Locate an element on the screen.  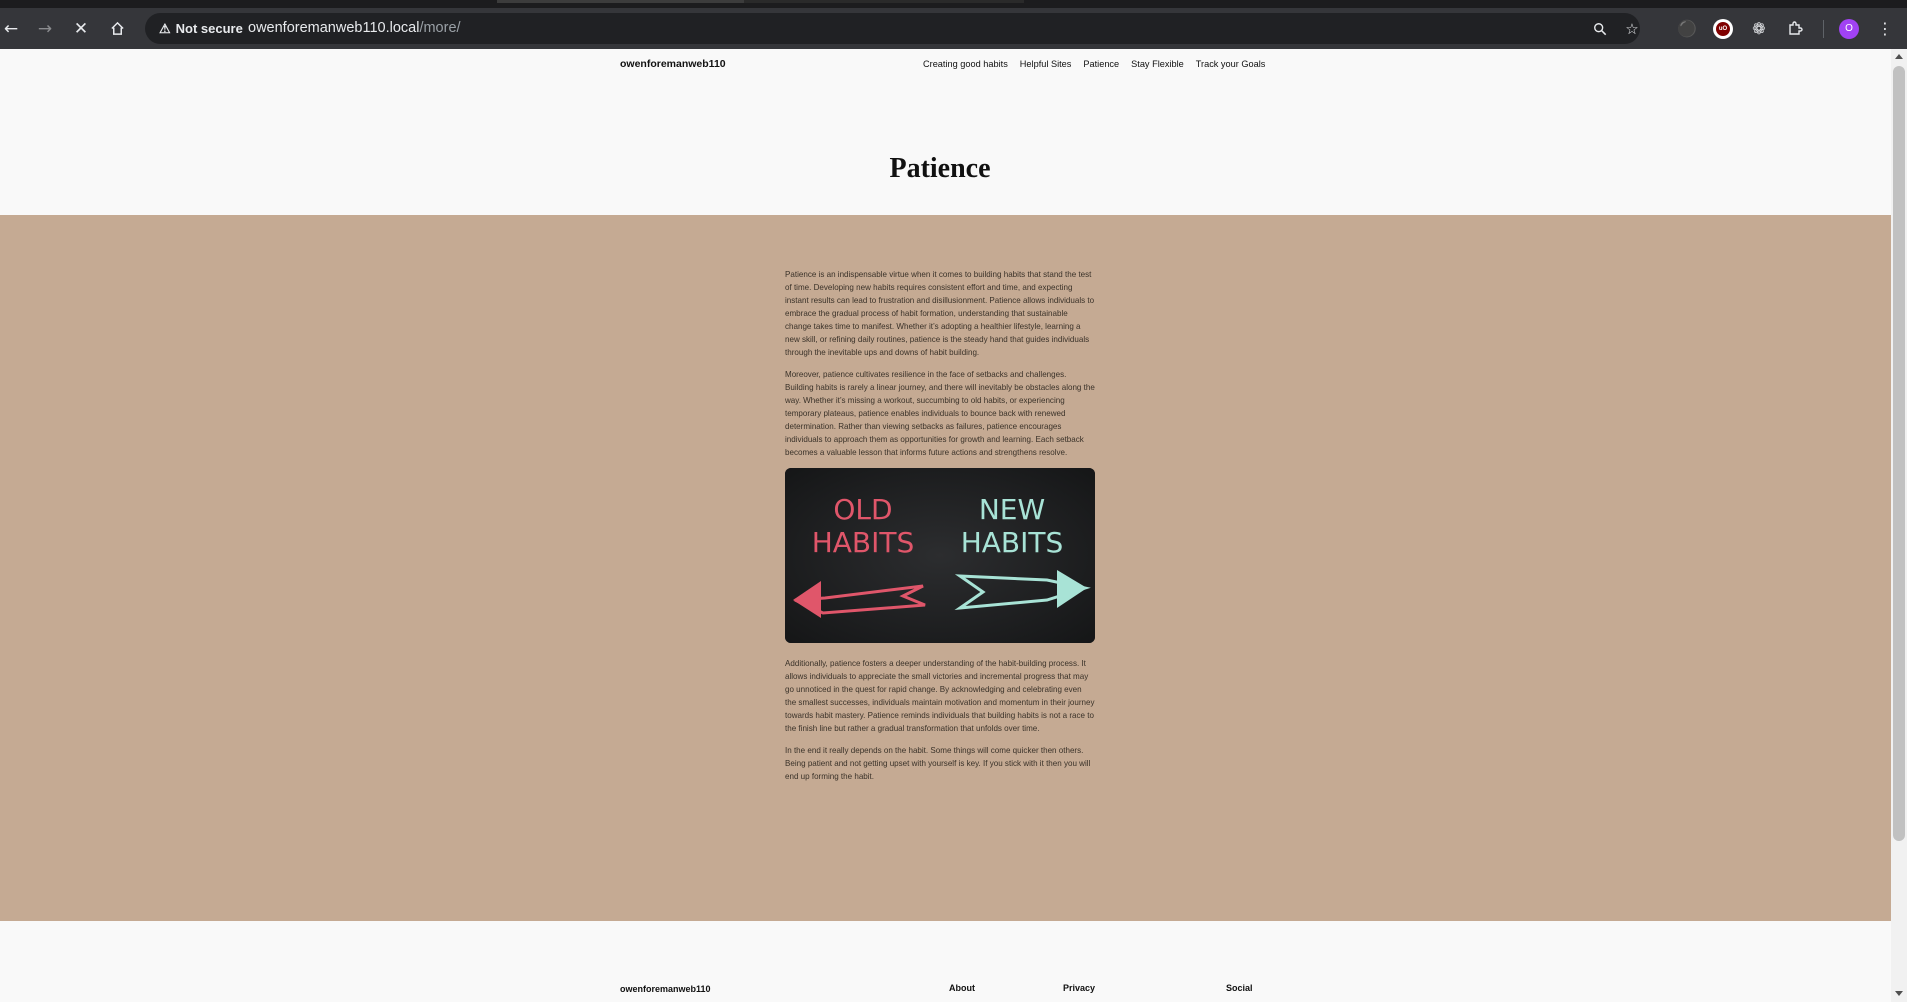
nav-stay-flexible: Stay Flexible is located at coordinates (1157, 64).